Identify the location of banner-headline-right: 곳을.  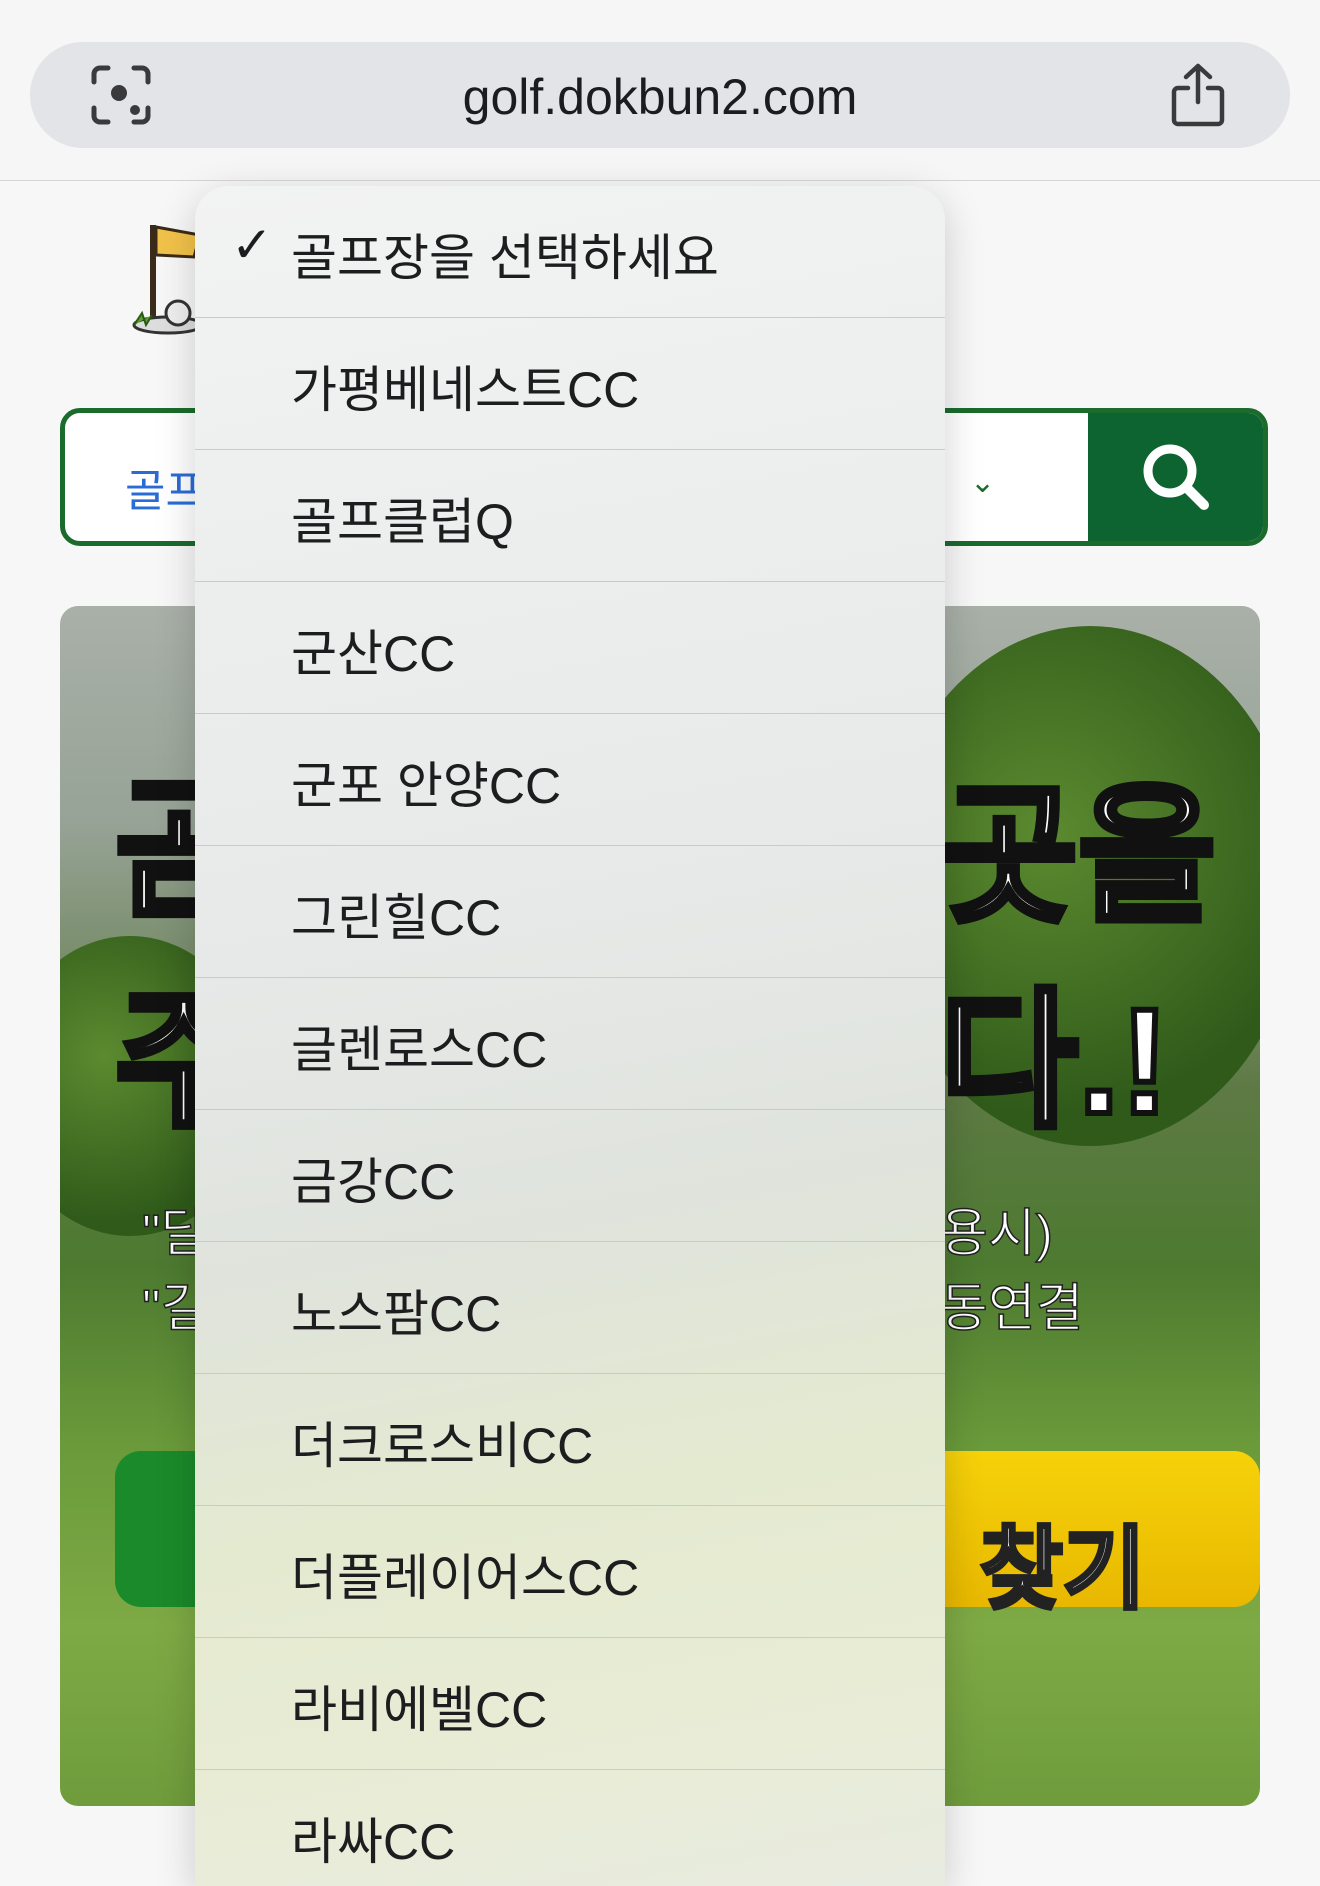
(1078, 856).